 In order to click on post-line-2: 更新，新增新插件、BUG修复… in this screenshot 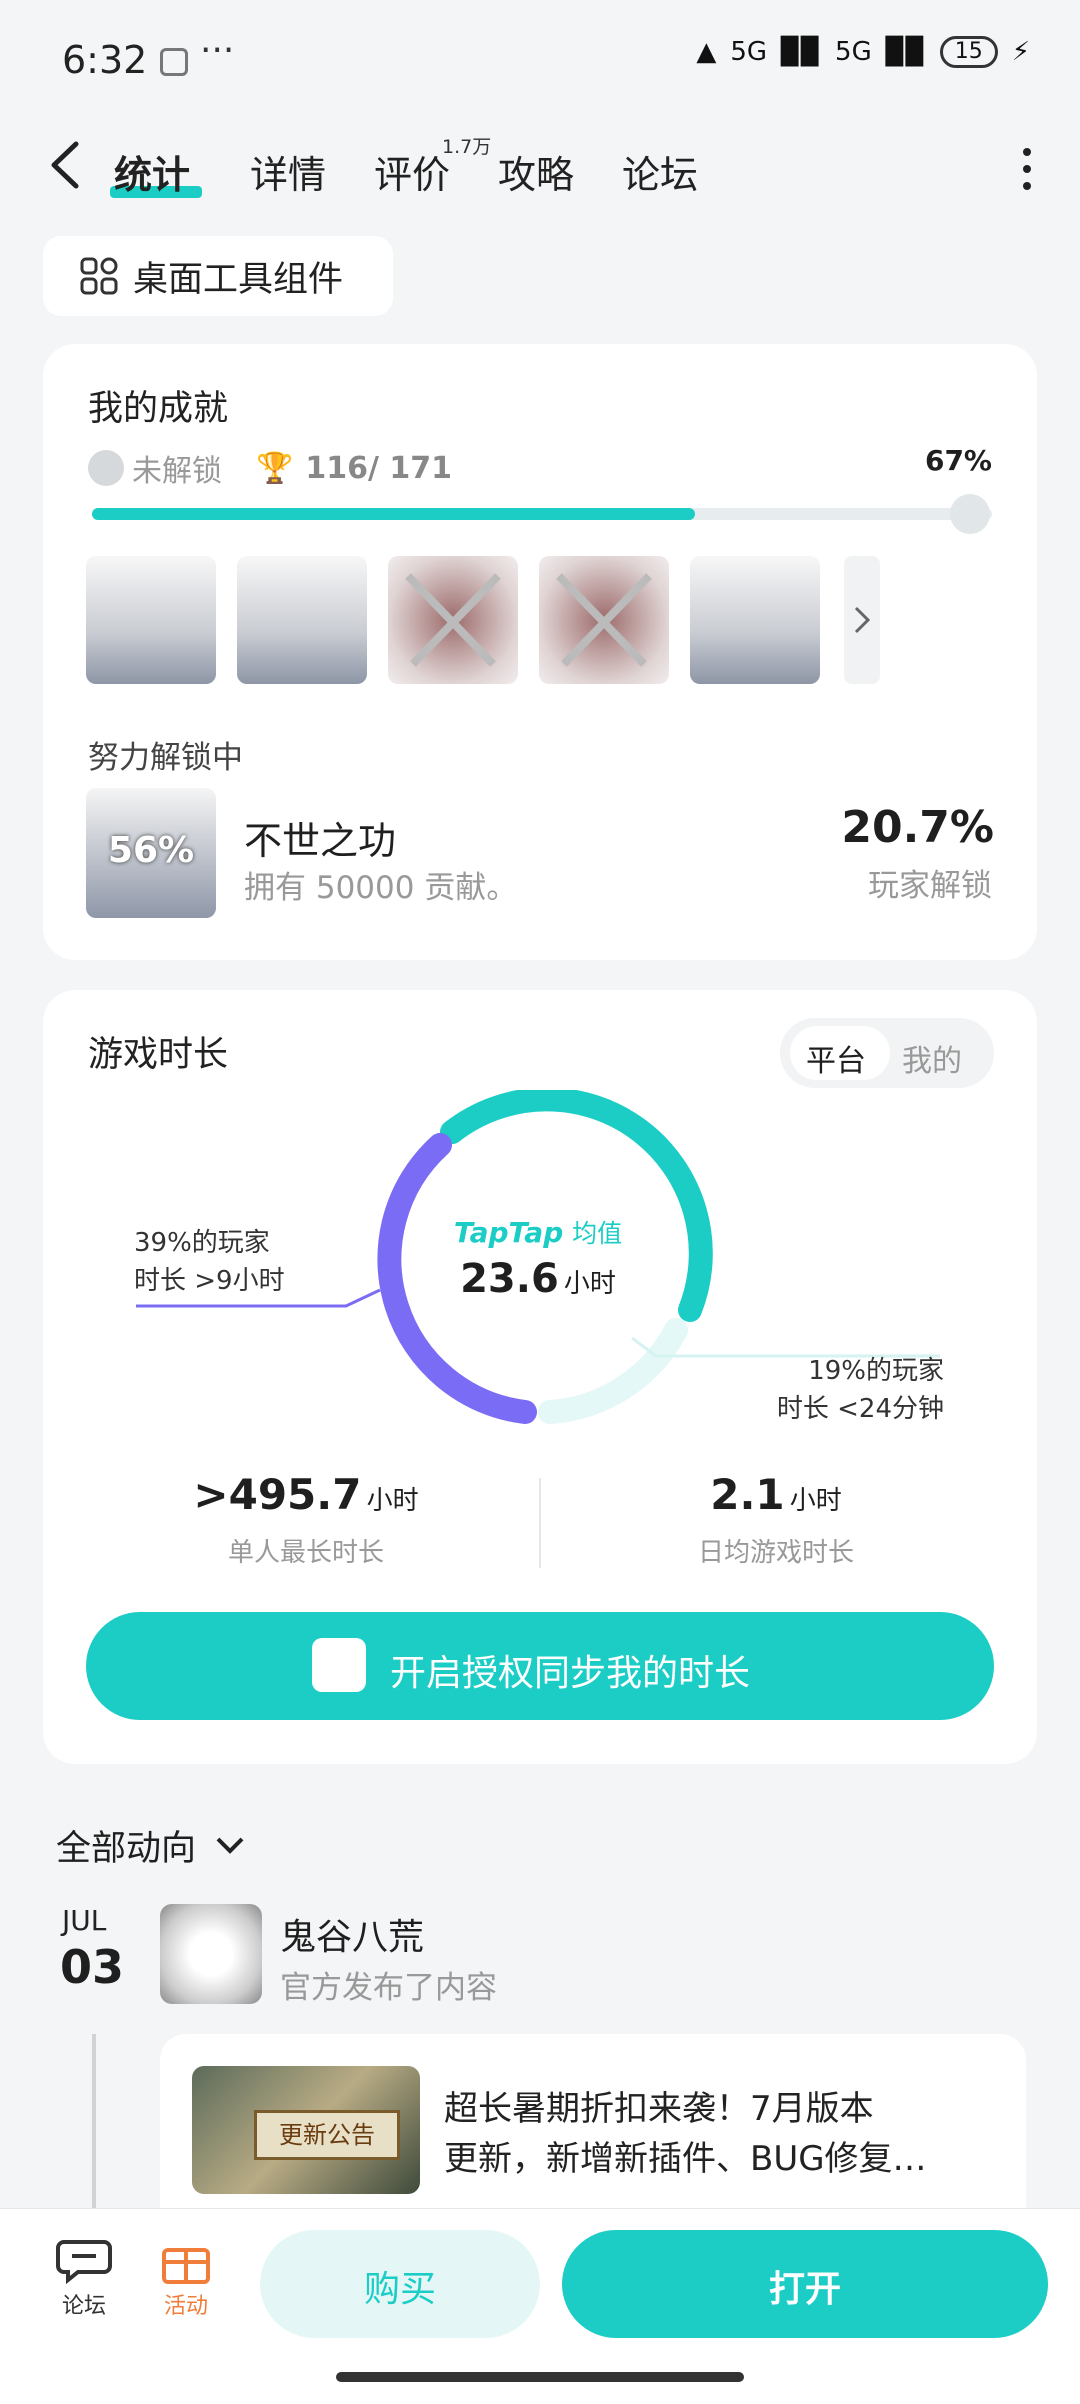, I will do `click(685, 2159)`.